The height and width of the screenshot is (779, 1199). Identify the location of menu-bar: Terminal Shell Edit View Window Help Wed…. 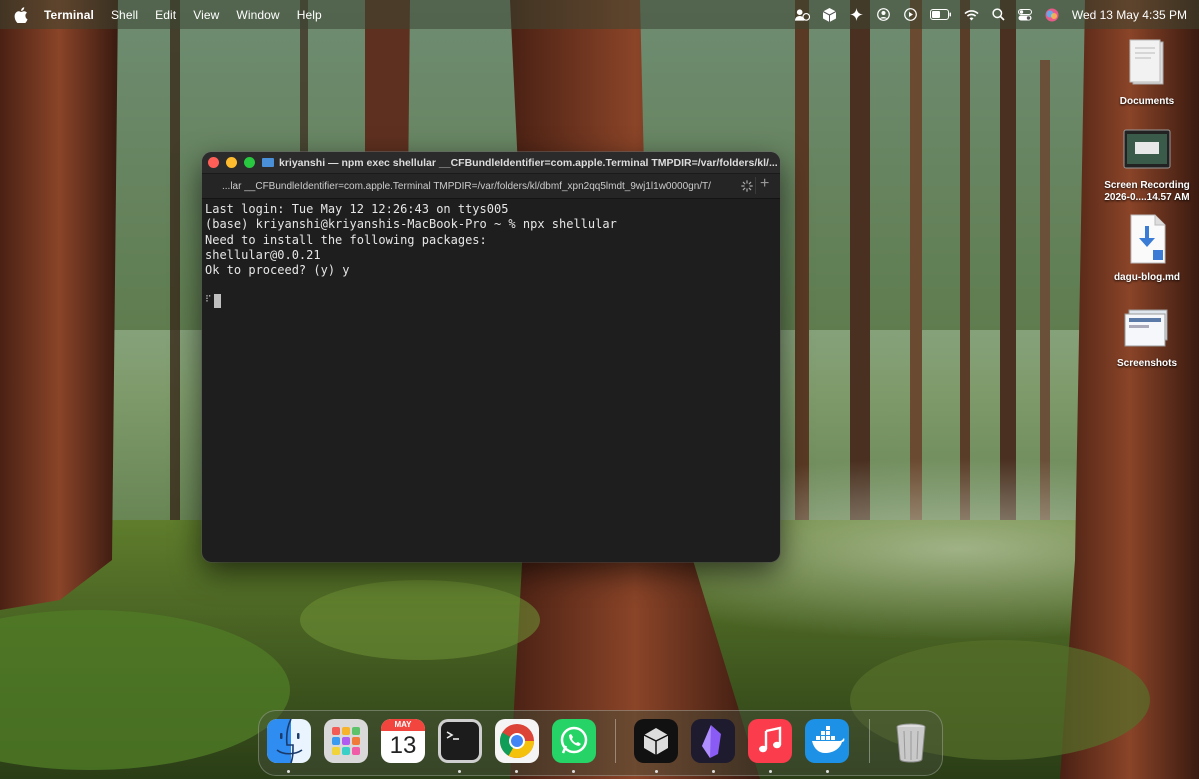
(599, 14).